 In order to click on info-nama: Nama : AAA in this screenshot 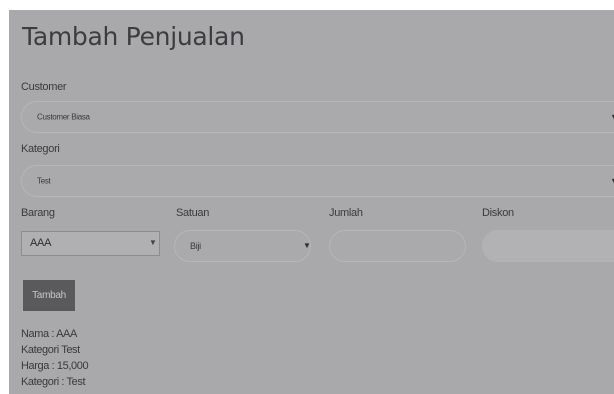, I will do `click(49, 334)`.